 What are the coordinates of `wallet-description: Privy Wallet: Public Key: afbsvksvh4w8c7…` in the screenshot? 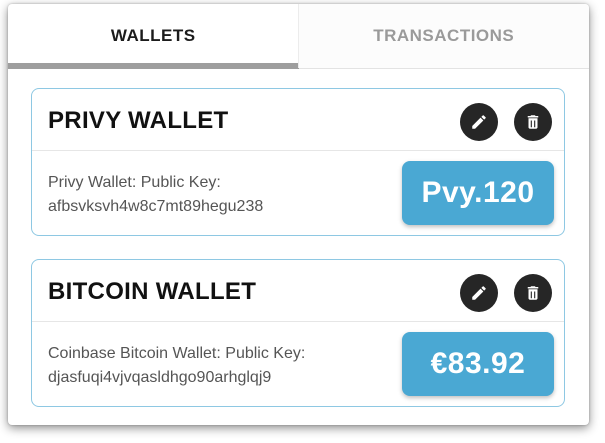 It's located at (155, 195).